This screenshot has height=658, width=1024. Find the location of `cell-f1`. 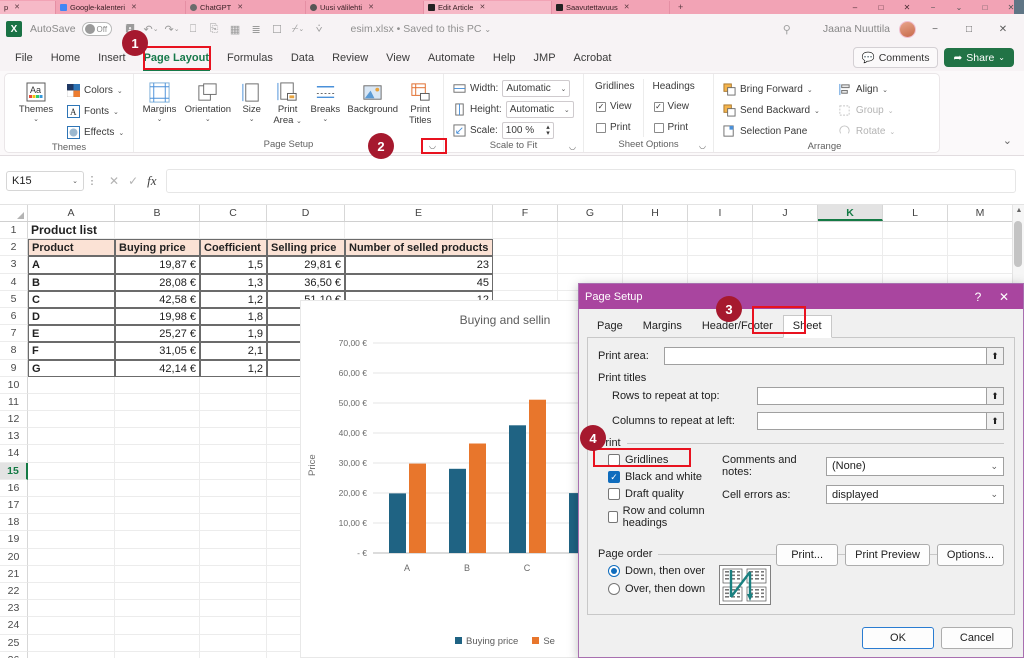

cell-f1 is located at coordinates (525, 231).